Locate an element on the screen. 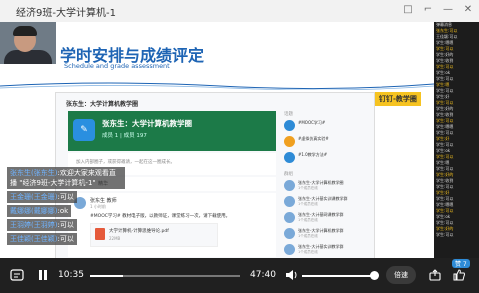 The width and height of the screenshot is (479, 293). window-title: 经济9班-大学计算机-1 is located at coordinates (66, 13).